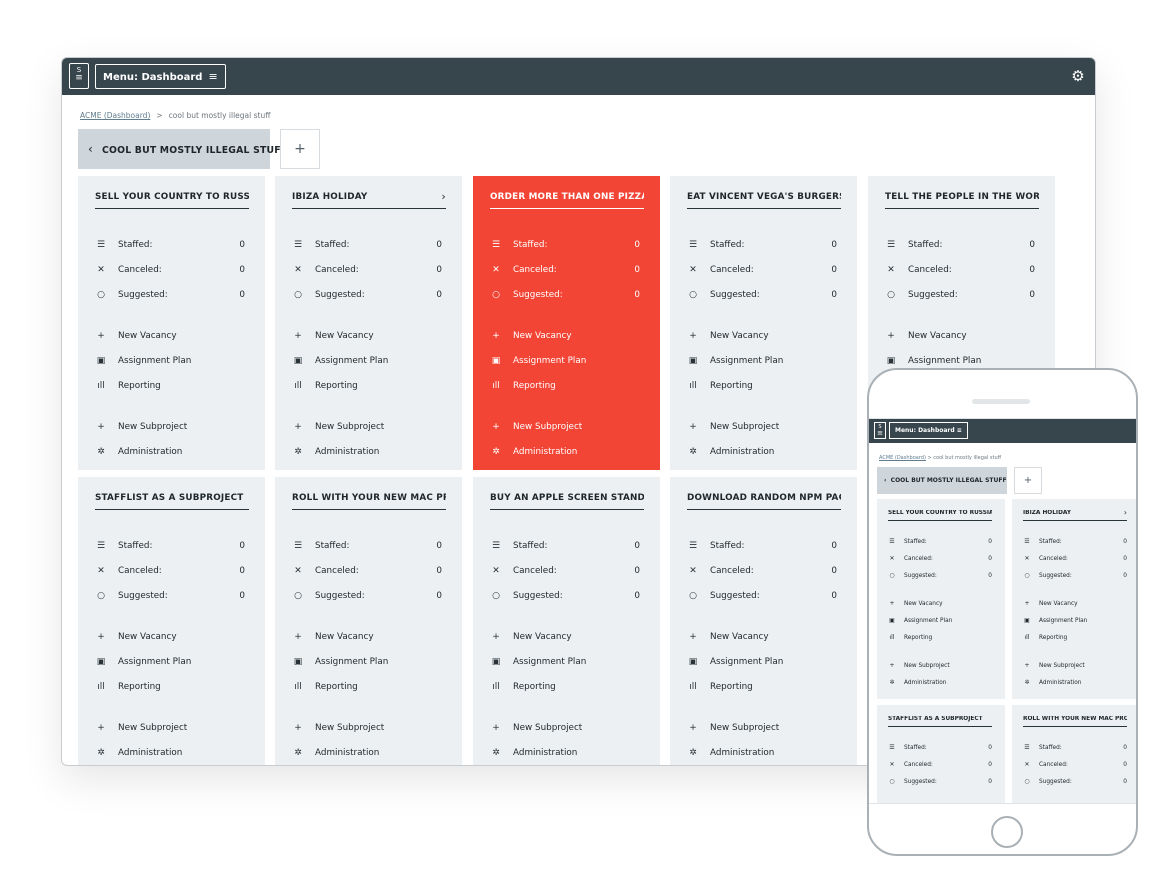 Image resolution: width=1158 pixels, height=876 pixels. Describe the element at coordinates (567, 200) in the screenshot. I see `card-title: ORDER MORE THAN ONE PIZZA` at that location.